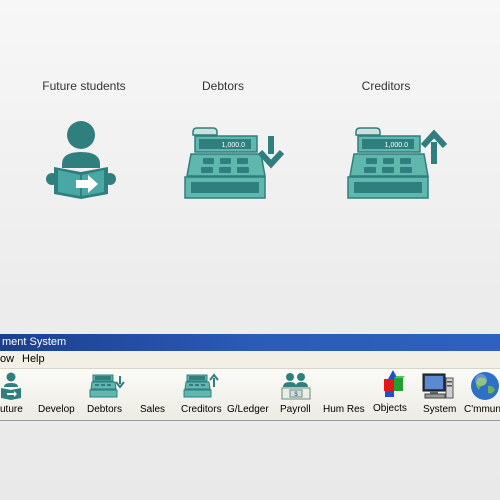 This screenshot has width=500, height=500. What do you see at coordinates (485, 386) in the screenshot?
I see `globe-icon` at bounding box center [485, 386].